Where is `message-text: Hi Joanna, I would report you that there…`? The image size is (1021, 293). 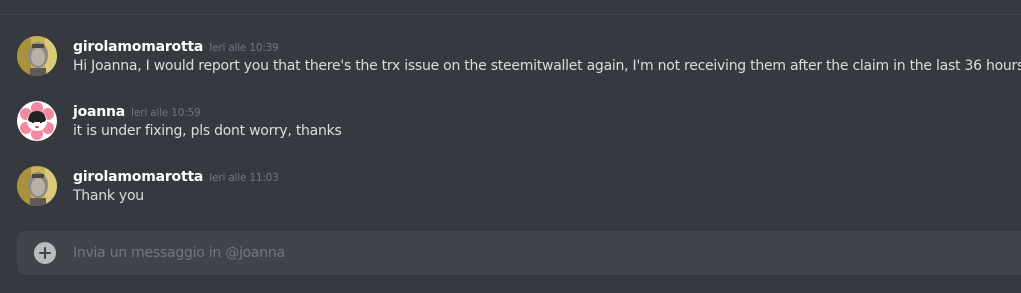 message-text: Hi Joanna, I would report you that there… is located at coordinates (547, 66).